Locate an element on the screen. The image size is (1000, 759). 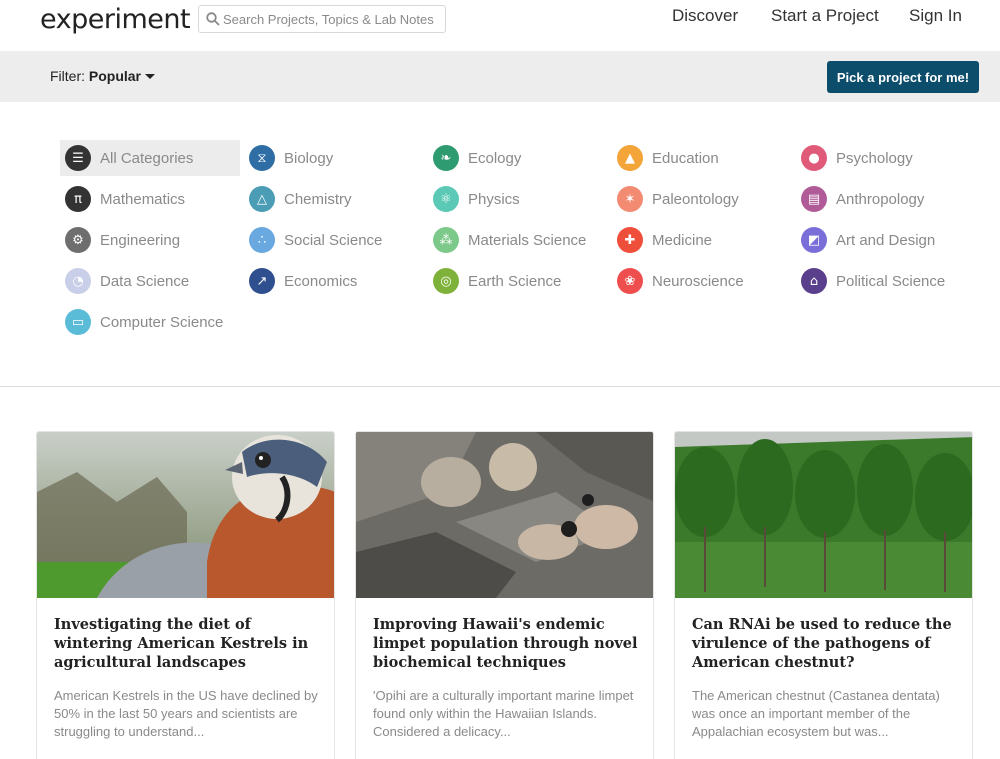
category-label: Neuroscience is located at coordinates (698, 281).